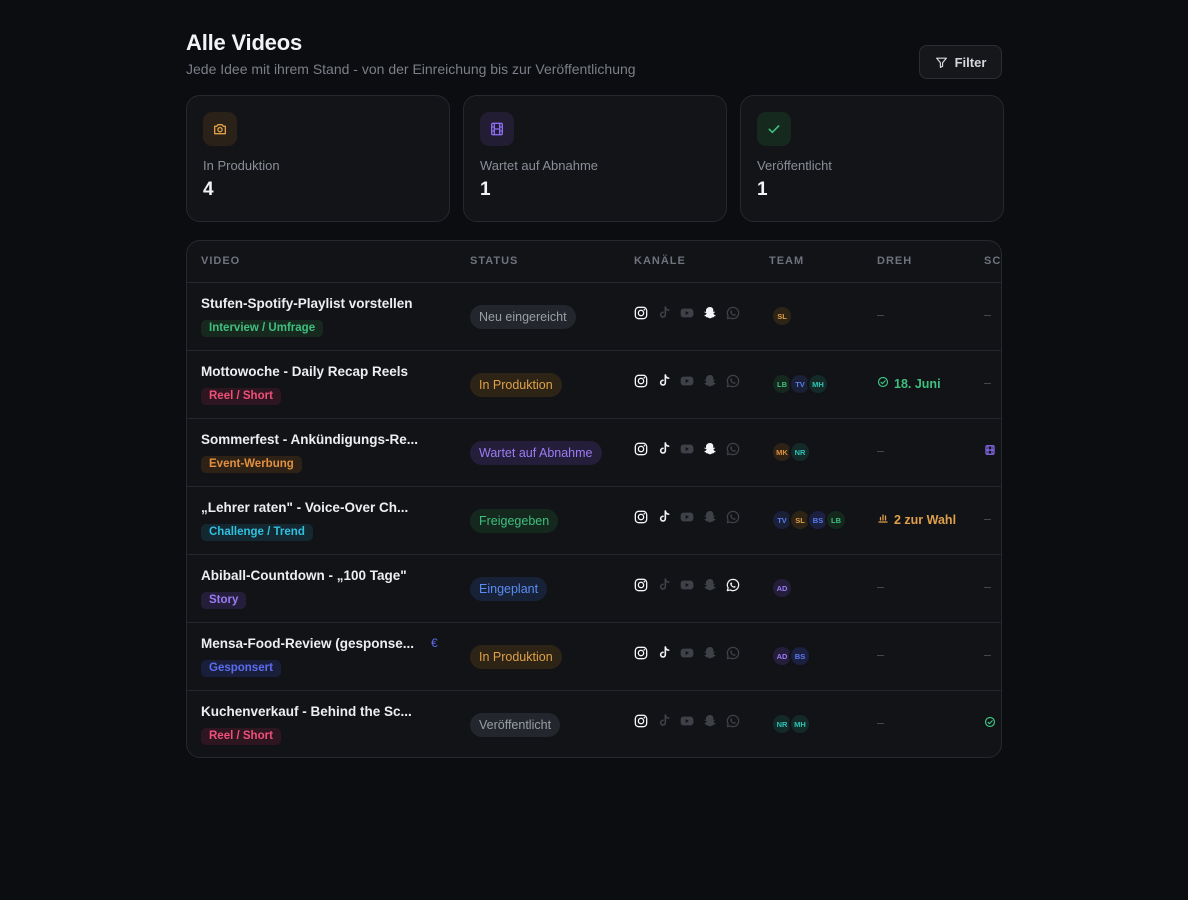  What do you see at coordinates (660, 261) in the screenshot?
I see `column-header-kanäle: KANÄLE` at bounding box center [660, 261].